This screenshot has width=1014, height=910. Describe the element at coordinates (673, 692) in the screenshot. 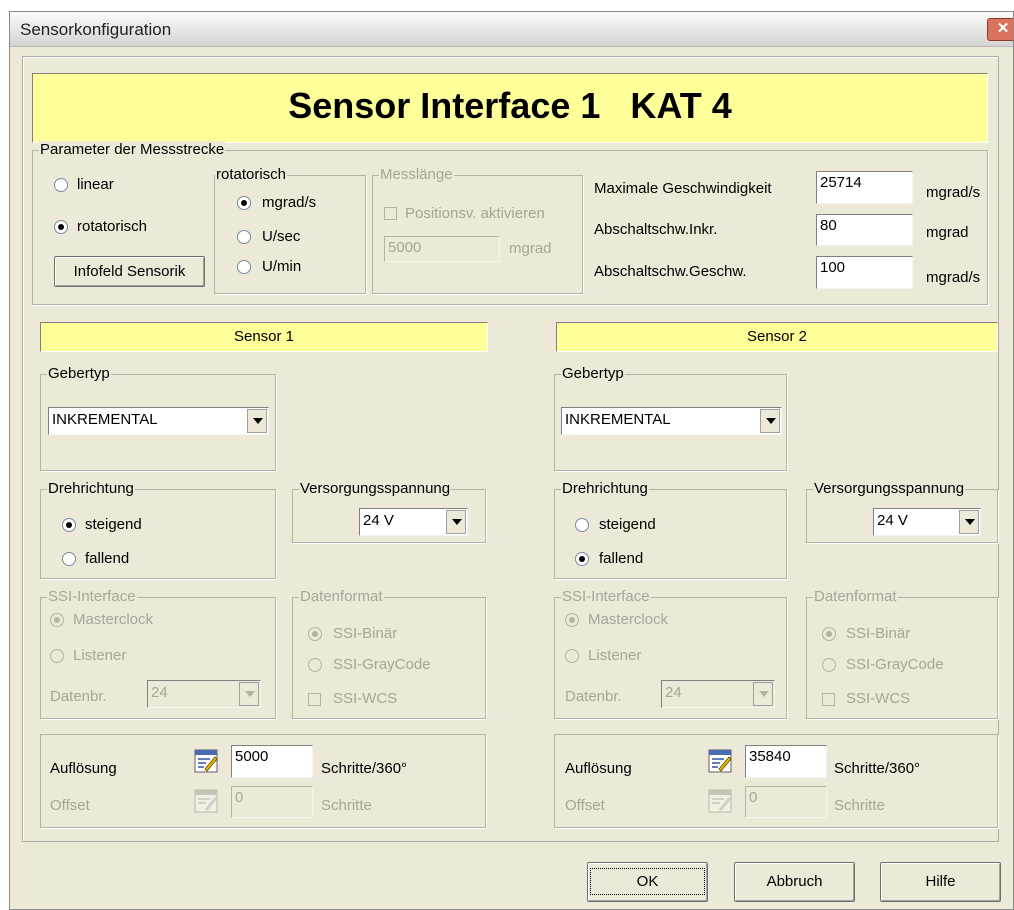

I see `sensor2-datenbr-value: 24` at that location.